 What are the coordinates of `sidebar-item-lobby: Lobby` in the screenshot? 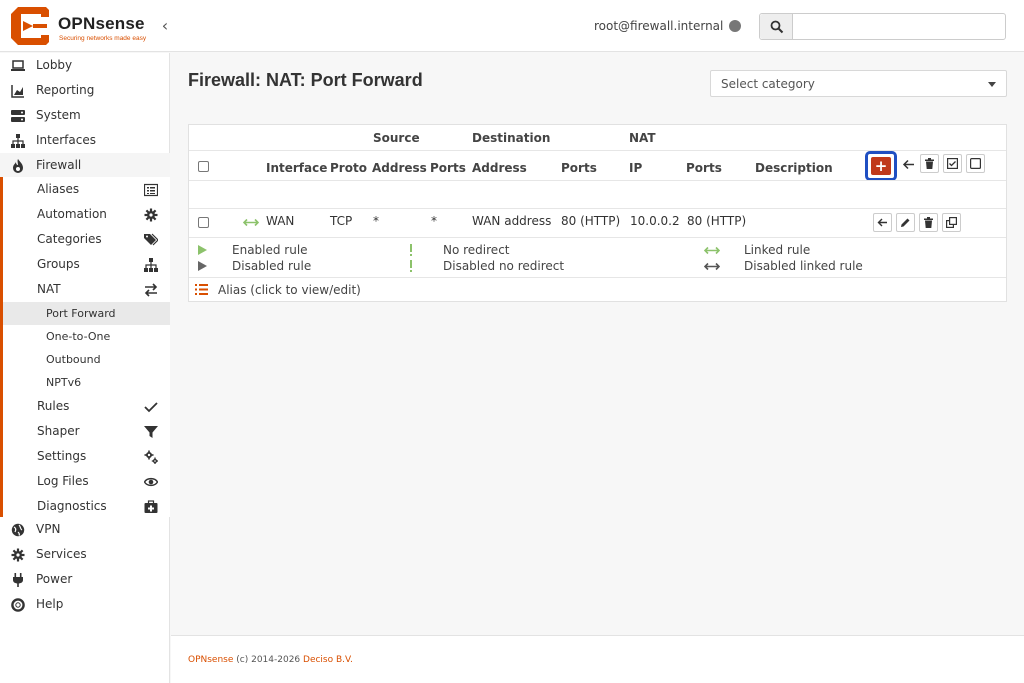 It's located at (85, 65).